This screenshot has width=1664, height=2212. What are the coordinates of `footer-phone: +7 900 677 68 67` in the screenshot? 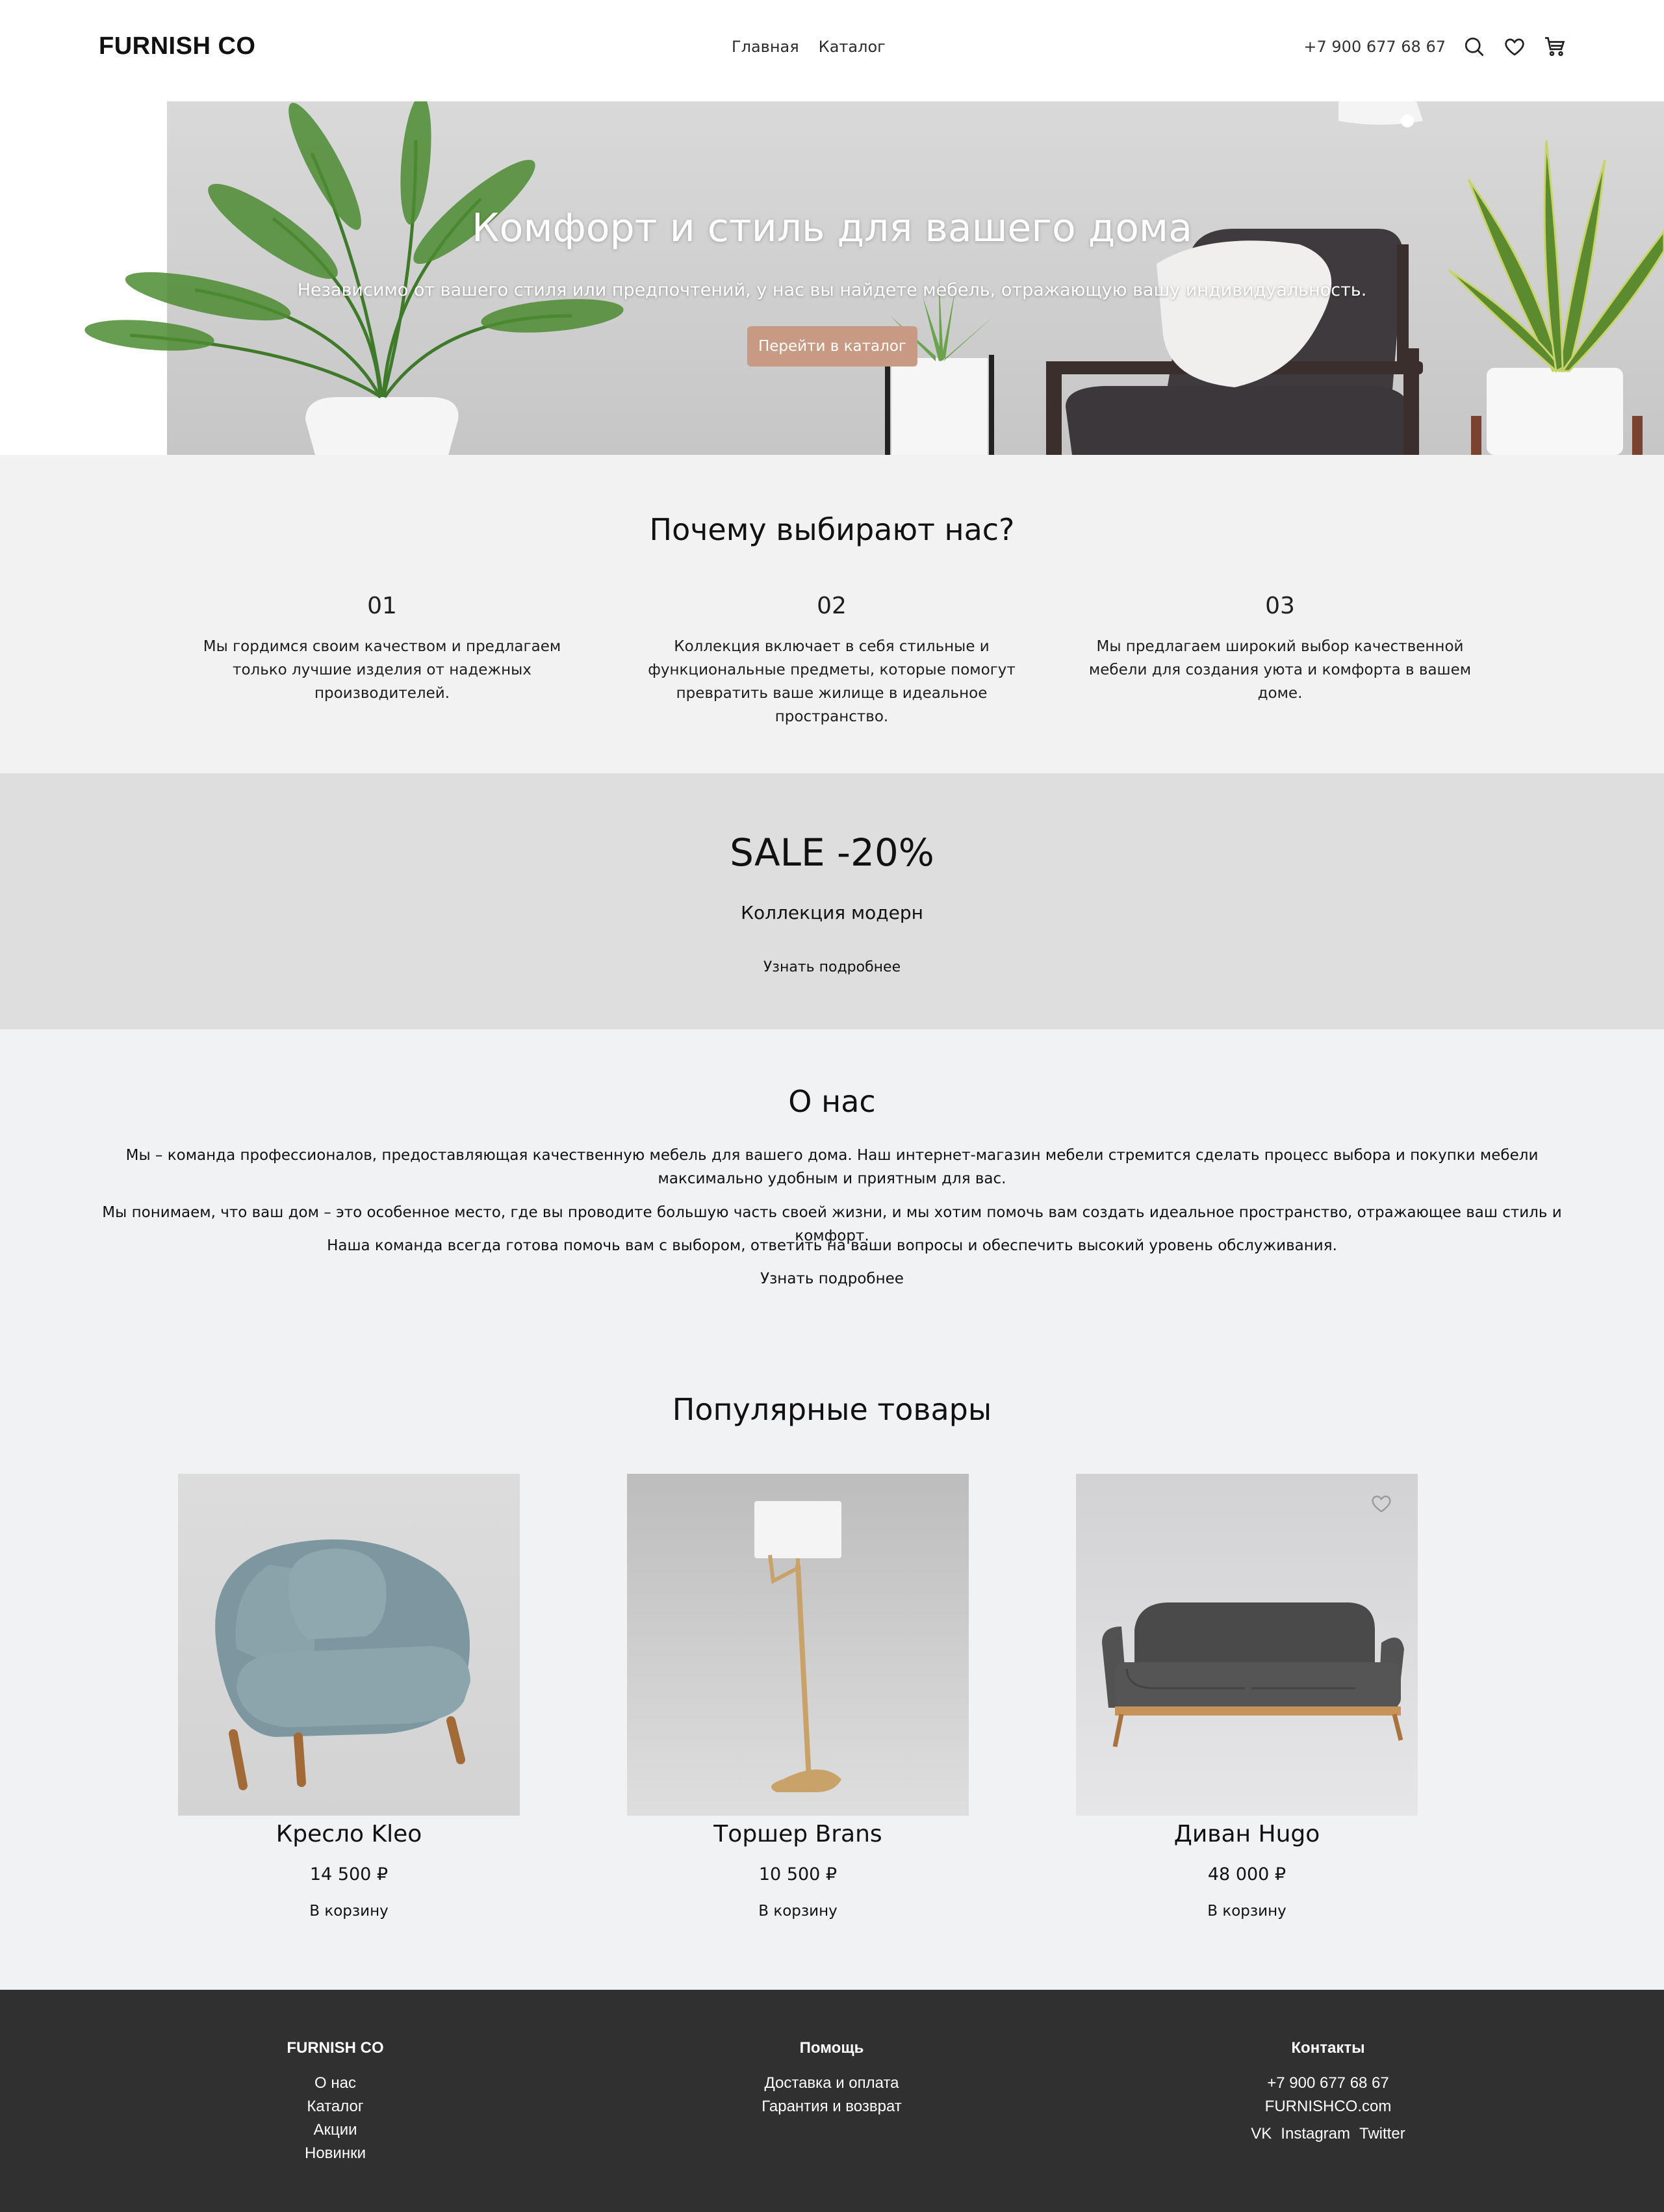 It's located at (1328, 2083).